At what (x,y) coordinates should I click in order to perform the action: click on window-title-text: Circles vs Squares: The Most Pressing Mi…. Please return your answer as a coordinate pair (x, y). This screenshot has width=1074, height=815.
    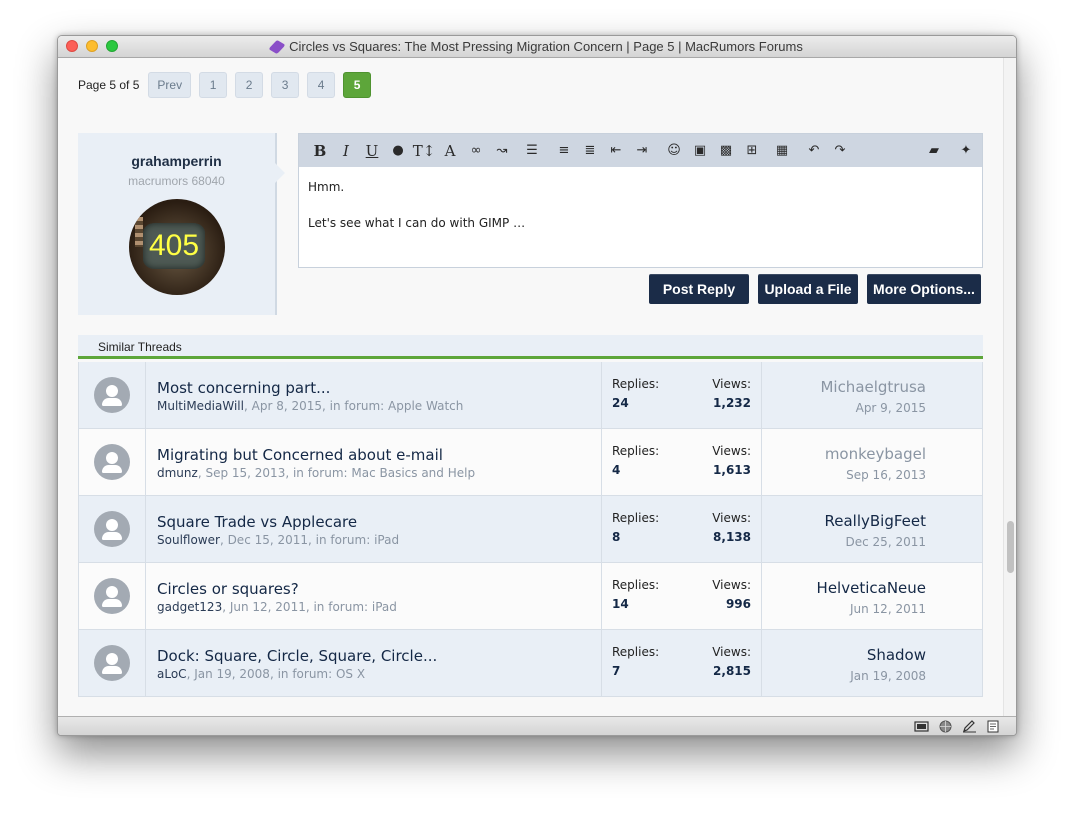
    Looking at the image, I should click on (546, 46).